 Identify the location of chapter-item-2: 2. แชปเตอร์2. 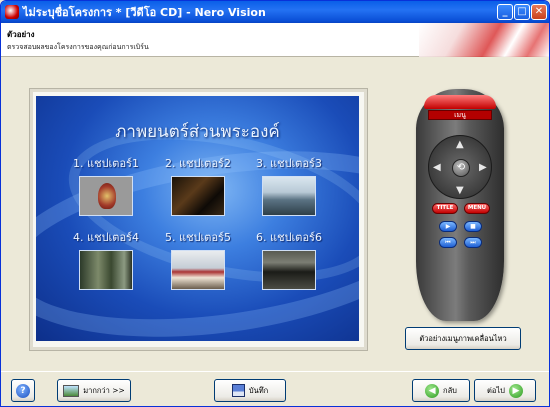
(198, 185).